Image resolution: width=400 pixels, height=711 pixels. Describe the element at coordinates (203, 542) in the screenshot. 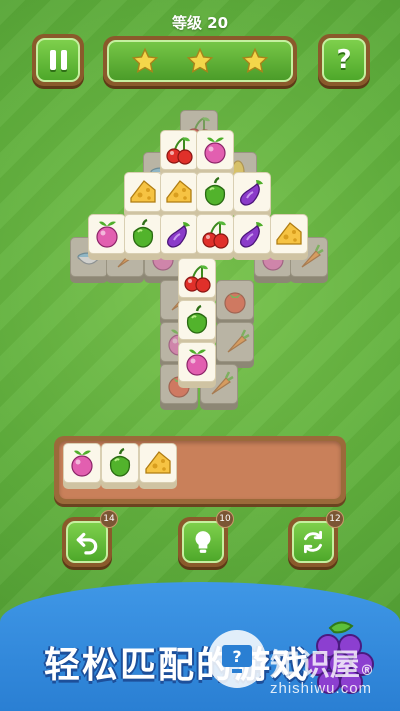

I see `lightbulb-icon` at that location.